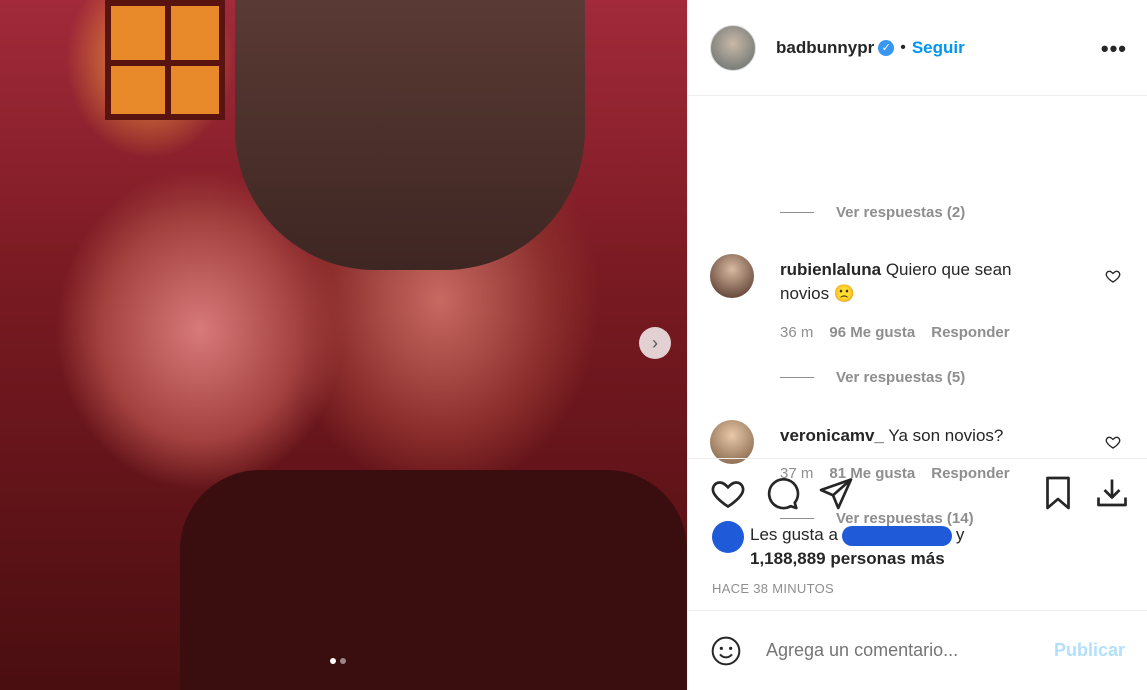 The image size is (1147, 690). What do you see at coordinates (333, 661) in the screenshot?
I see `carousel-dot-active` at bounding box center [333, 661].